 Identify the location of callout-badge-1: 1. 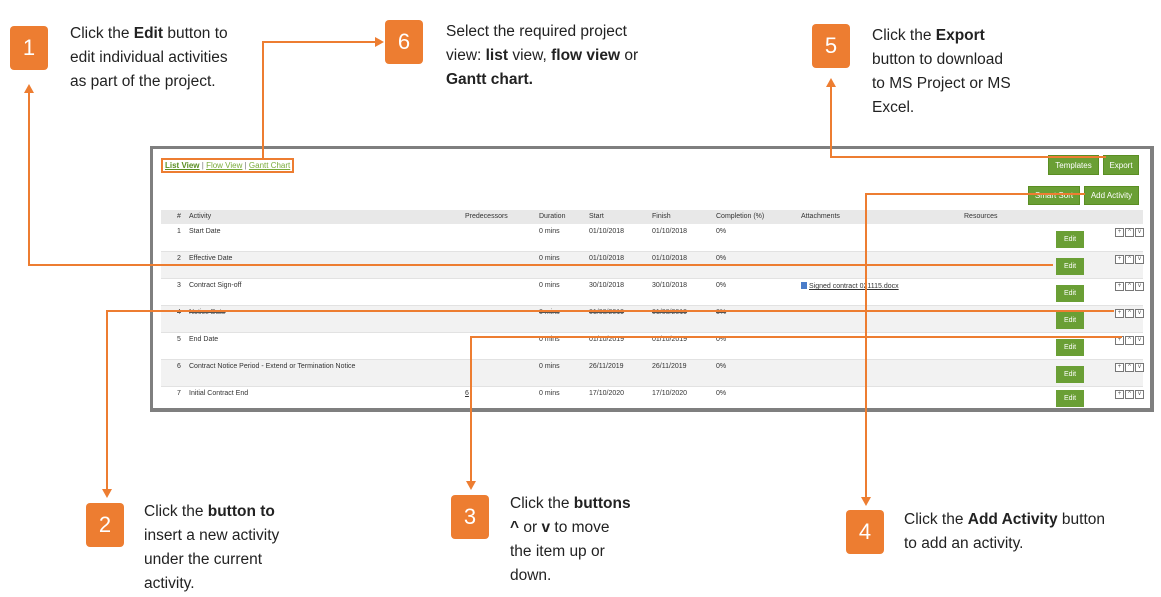
(29, 48).